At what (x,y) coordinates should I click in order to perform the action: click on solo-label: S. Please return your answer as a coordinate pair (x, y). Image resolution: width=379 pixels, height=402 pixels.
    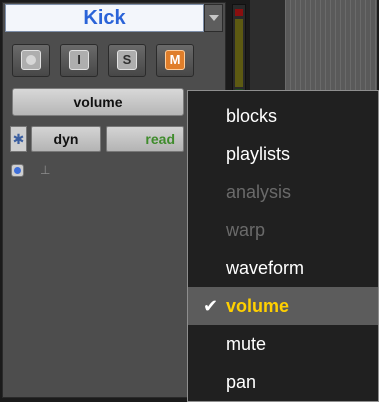
    Looking at the image, I should click on (127, 59).